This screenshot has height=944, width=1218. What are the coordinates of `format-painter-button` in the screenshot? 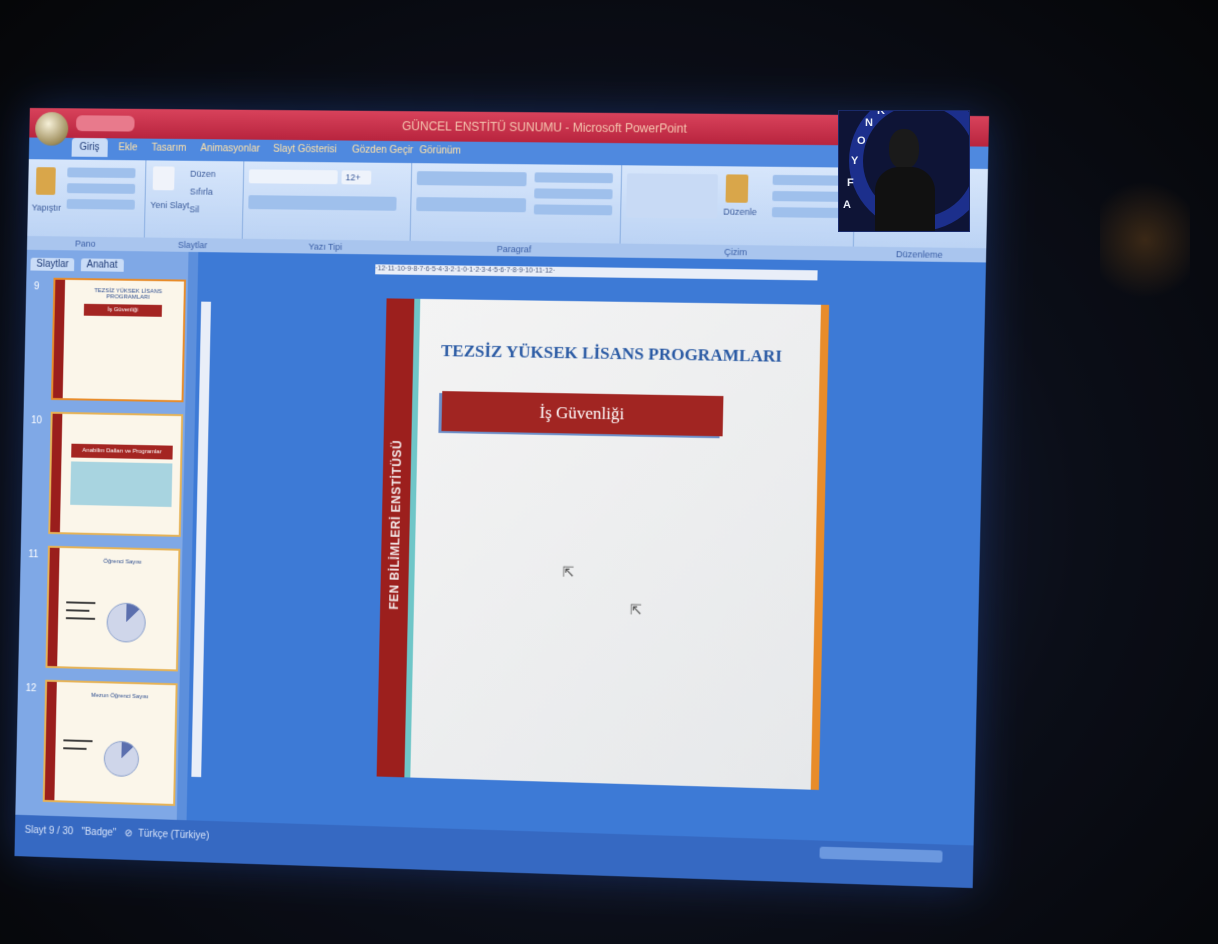 It's located at (100, 204).